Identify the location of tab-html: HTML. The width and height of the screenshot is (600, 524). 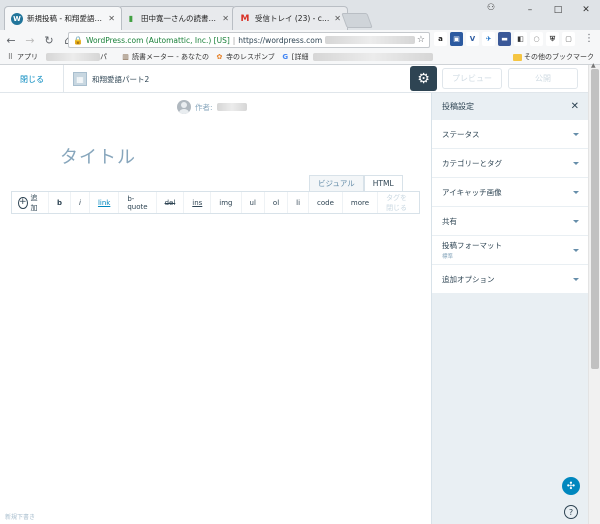
(383, 183).